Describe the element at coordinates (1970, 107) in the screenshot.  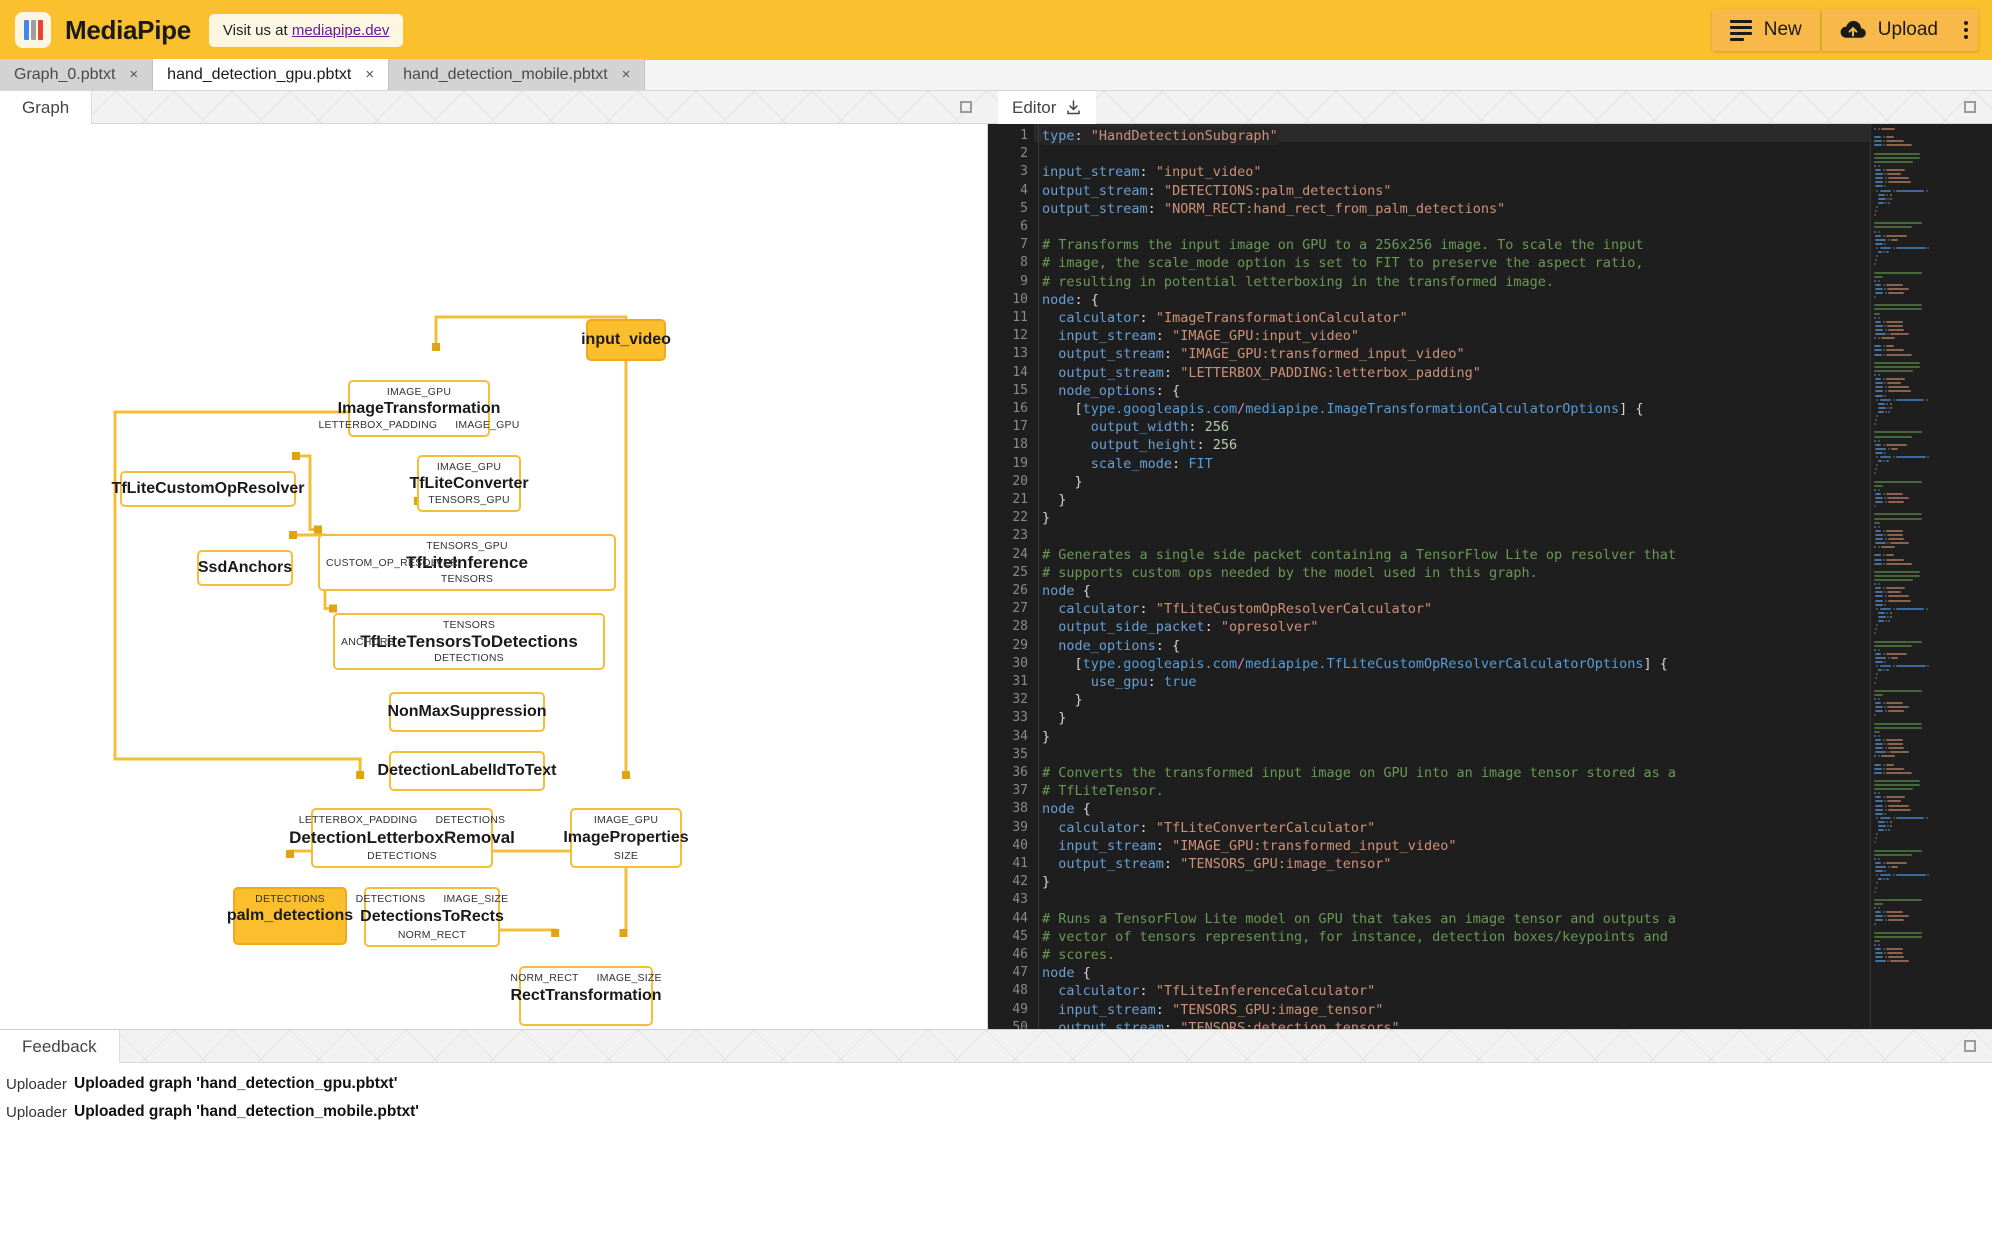
I see `editor-maximize-icon` at that location.